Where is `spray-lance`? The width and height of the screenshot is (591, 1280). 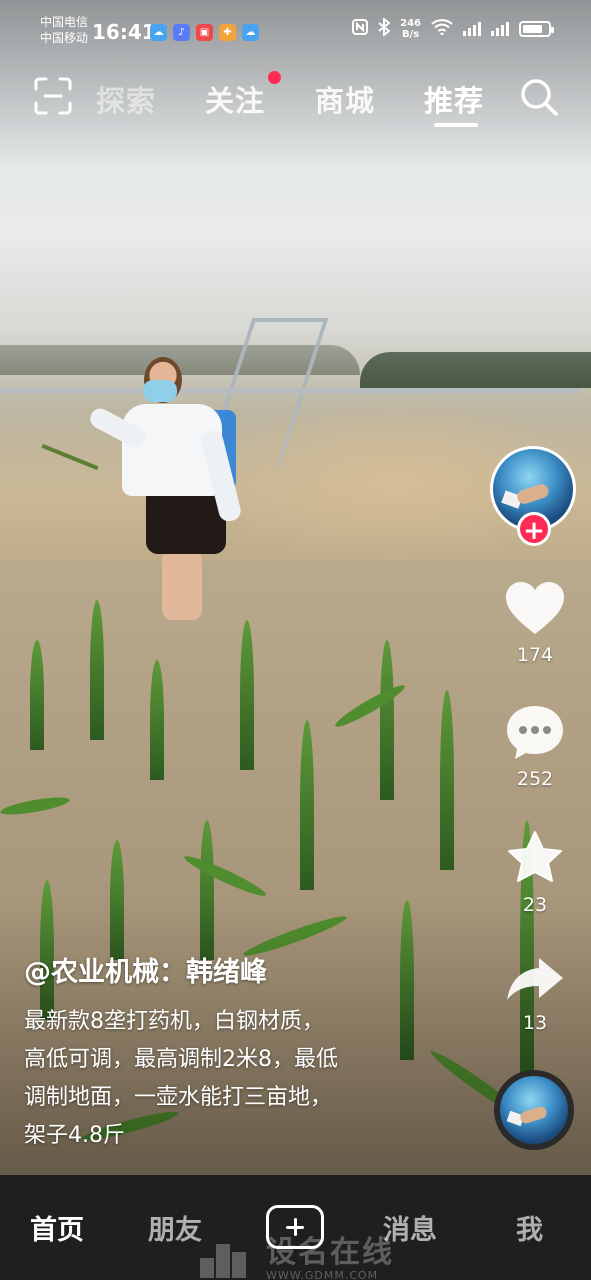 spray-lance is located at coordinates (70, 457).